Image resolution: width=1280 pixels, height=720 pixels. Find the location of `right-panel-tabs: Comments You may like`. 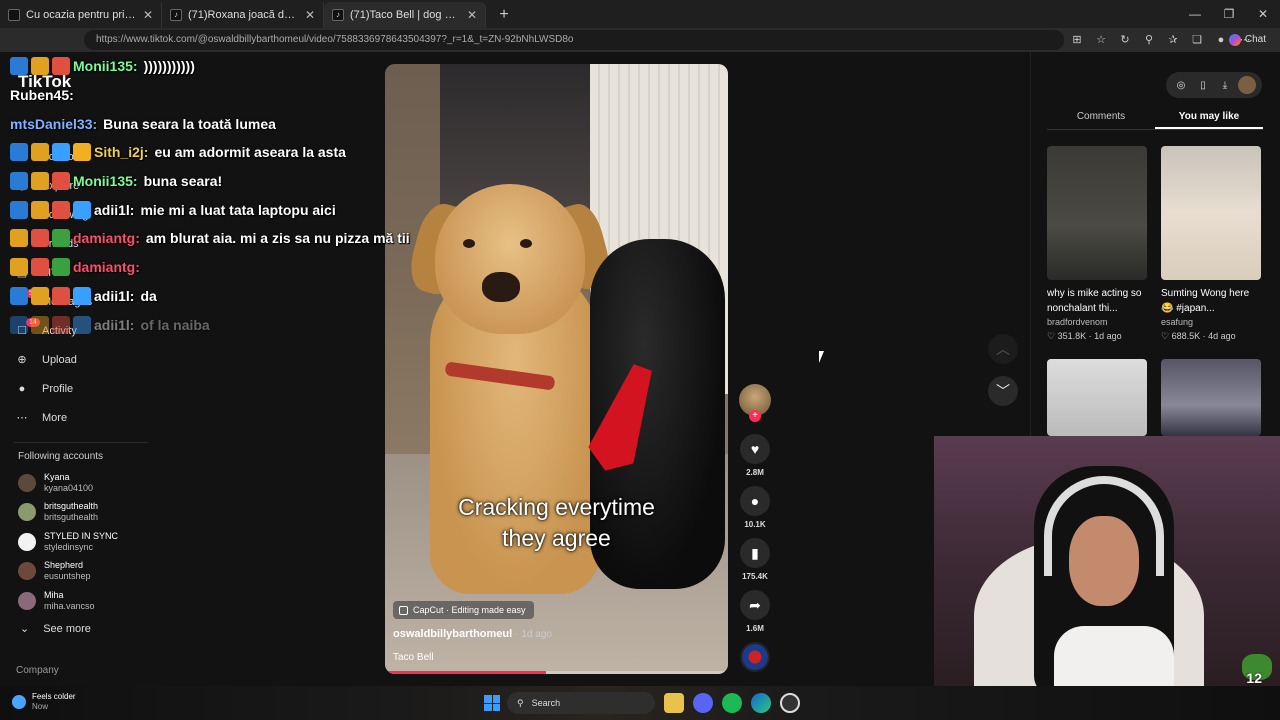

right-panel-tabs: Comments You may like is located at coordinates (1155, 119).